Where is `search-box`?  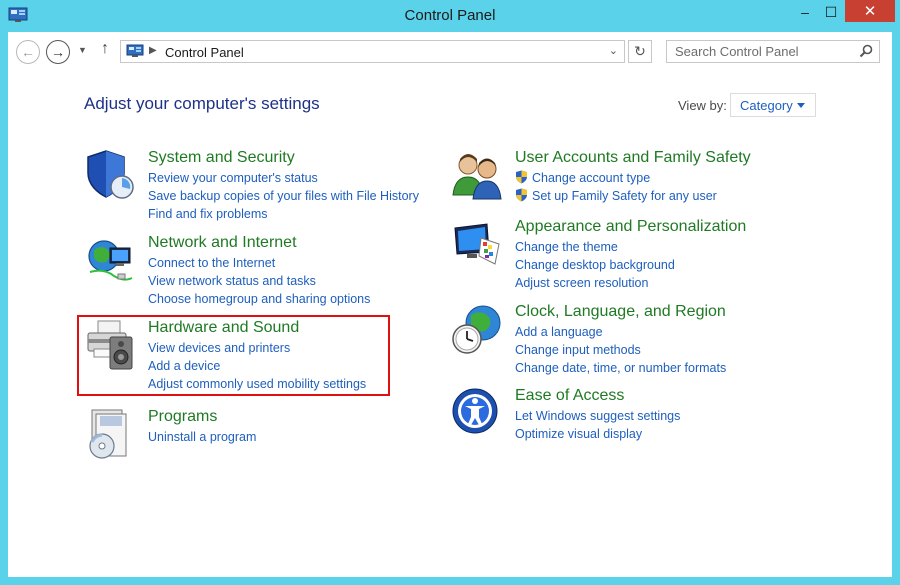 search-box is located at coordinates (773, 51).